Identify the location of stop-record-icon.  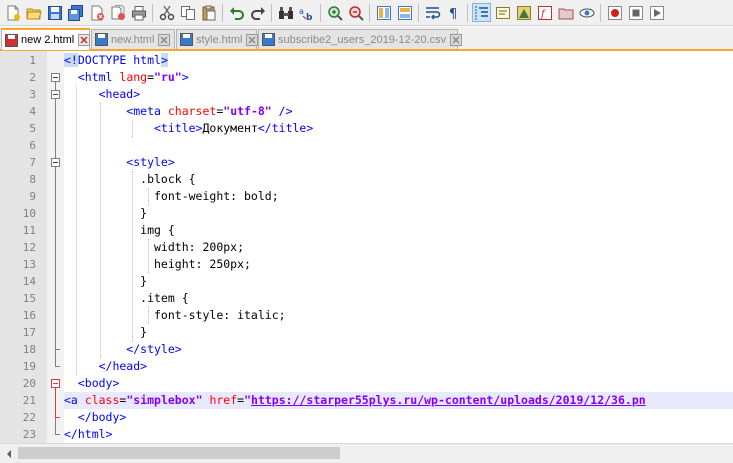
(635, 12).